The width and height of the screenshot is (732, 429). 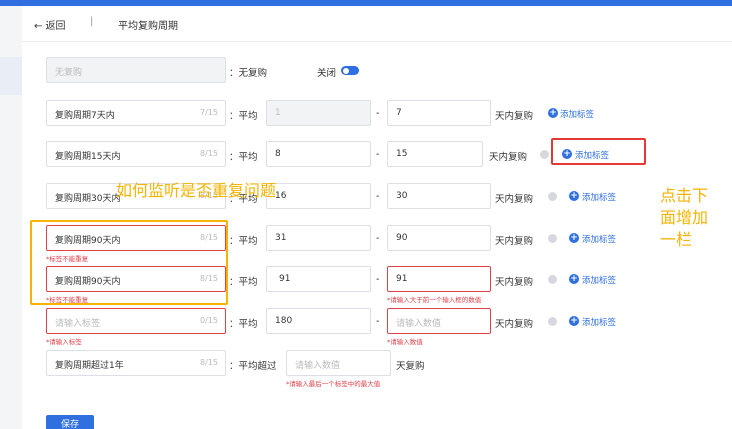 What do you see at coordinates (50, 24) in the screenshot?
I see `back-link: ← 返回` at bounding box center [50, 24].